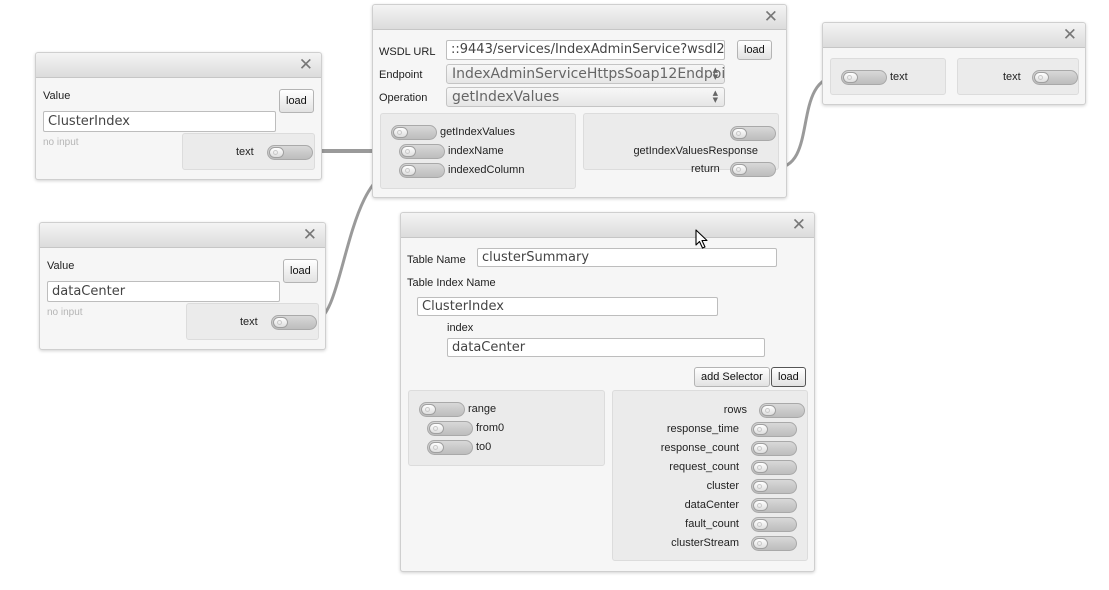 This screenshot has height=590, width=1109. I want to click on inputs-box: getIndexValues indexName indexedColumn, so click(478, 151).